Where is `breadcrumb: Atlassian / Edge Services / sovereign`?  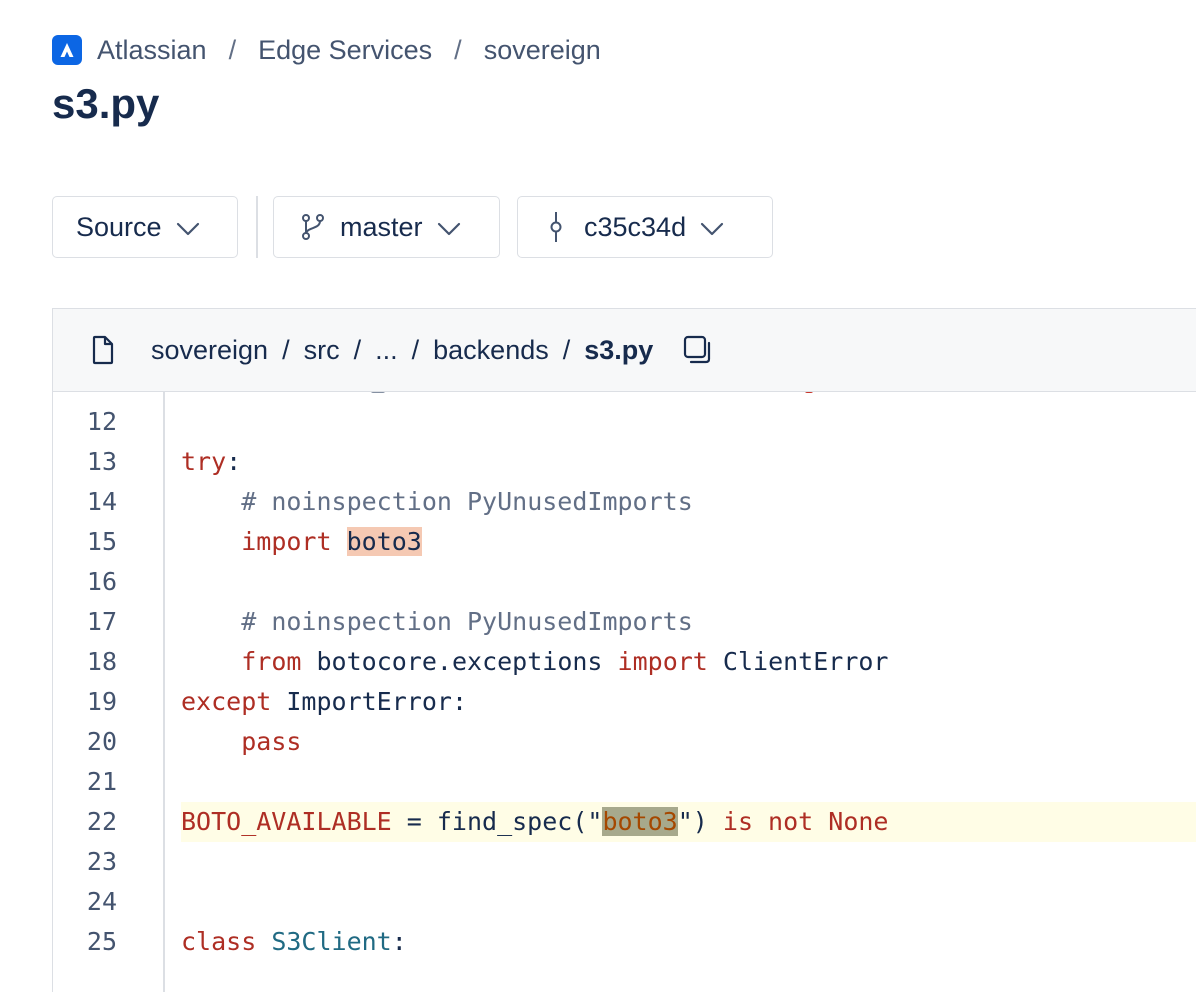
breadcrumb: Atlassian / Edge Services / sovereign is located at coordinates (326, 50).